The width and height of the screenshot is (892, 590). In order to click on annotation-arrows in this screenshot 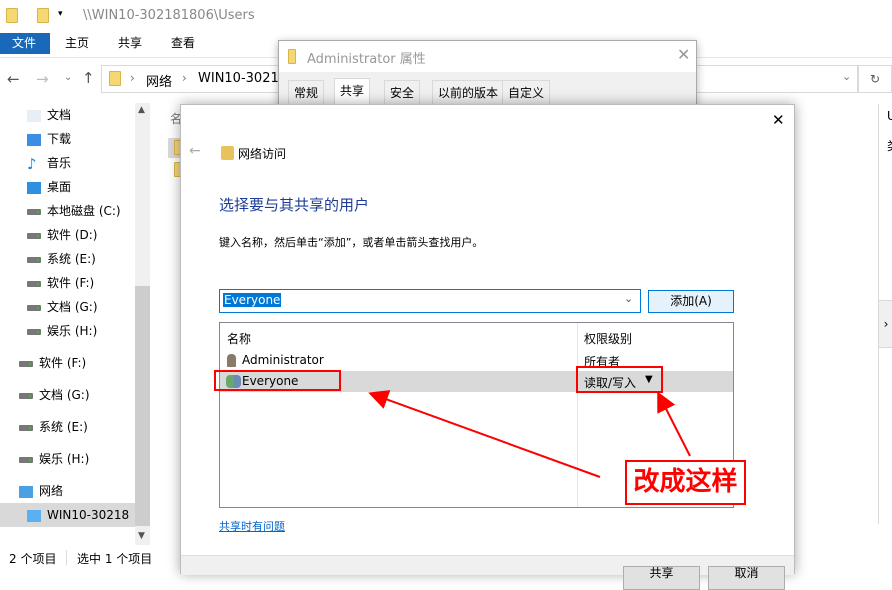, I will do `click(529, 434)`.